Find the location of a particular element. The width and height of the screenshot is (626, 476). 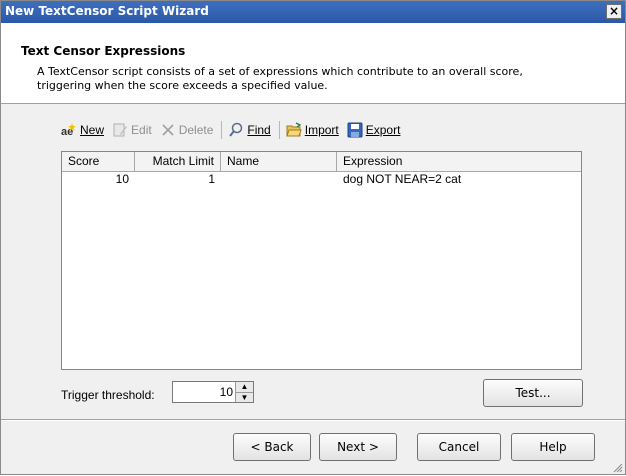

edit-button: Edit is located at coordinates (132, 130).